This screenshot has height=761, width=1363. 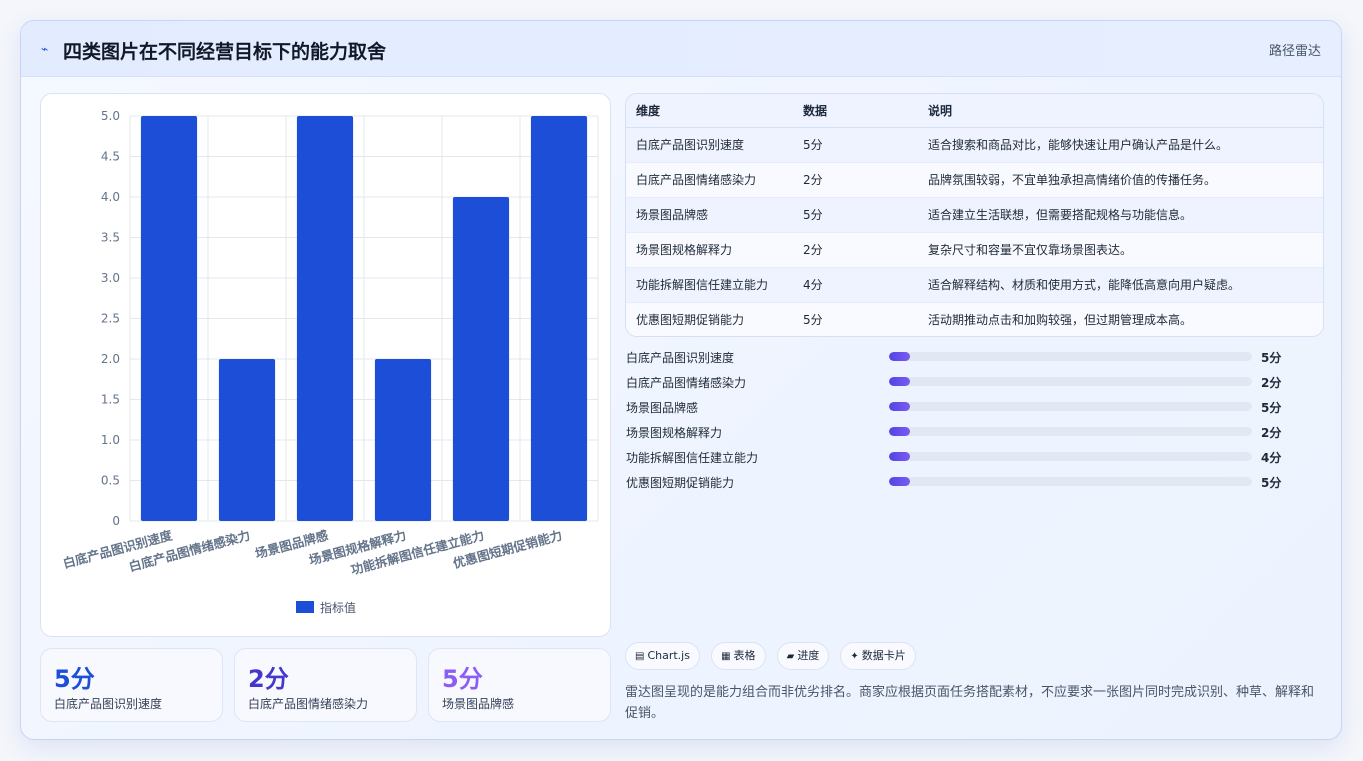 What do you see at coordinates (692, 458) in the screenshot?
I see `progress-label: 功能拆解图信任建立能力` at bounding box center [692, 458].